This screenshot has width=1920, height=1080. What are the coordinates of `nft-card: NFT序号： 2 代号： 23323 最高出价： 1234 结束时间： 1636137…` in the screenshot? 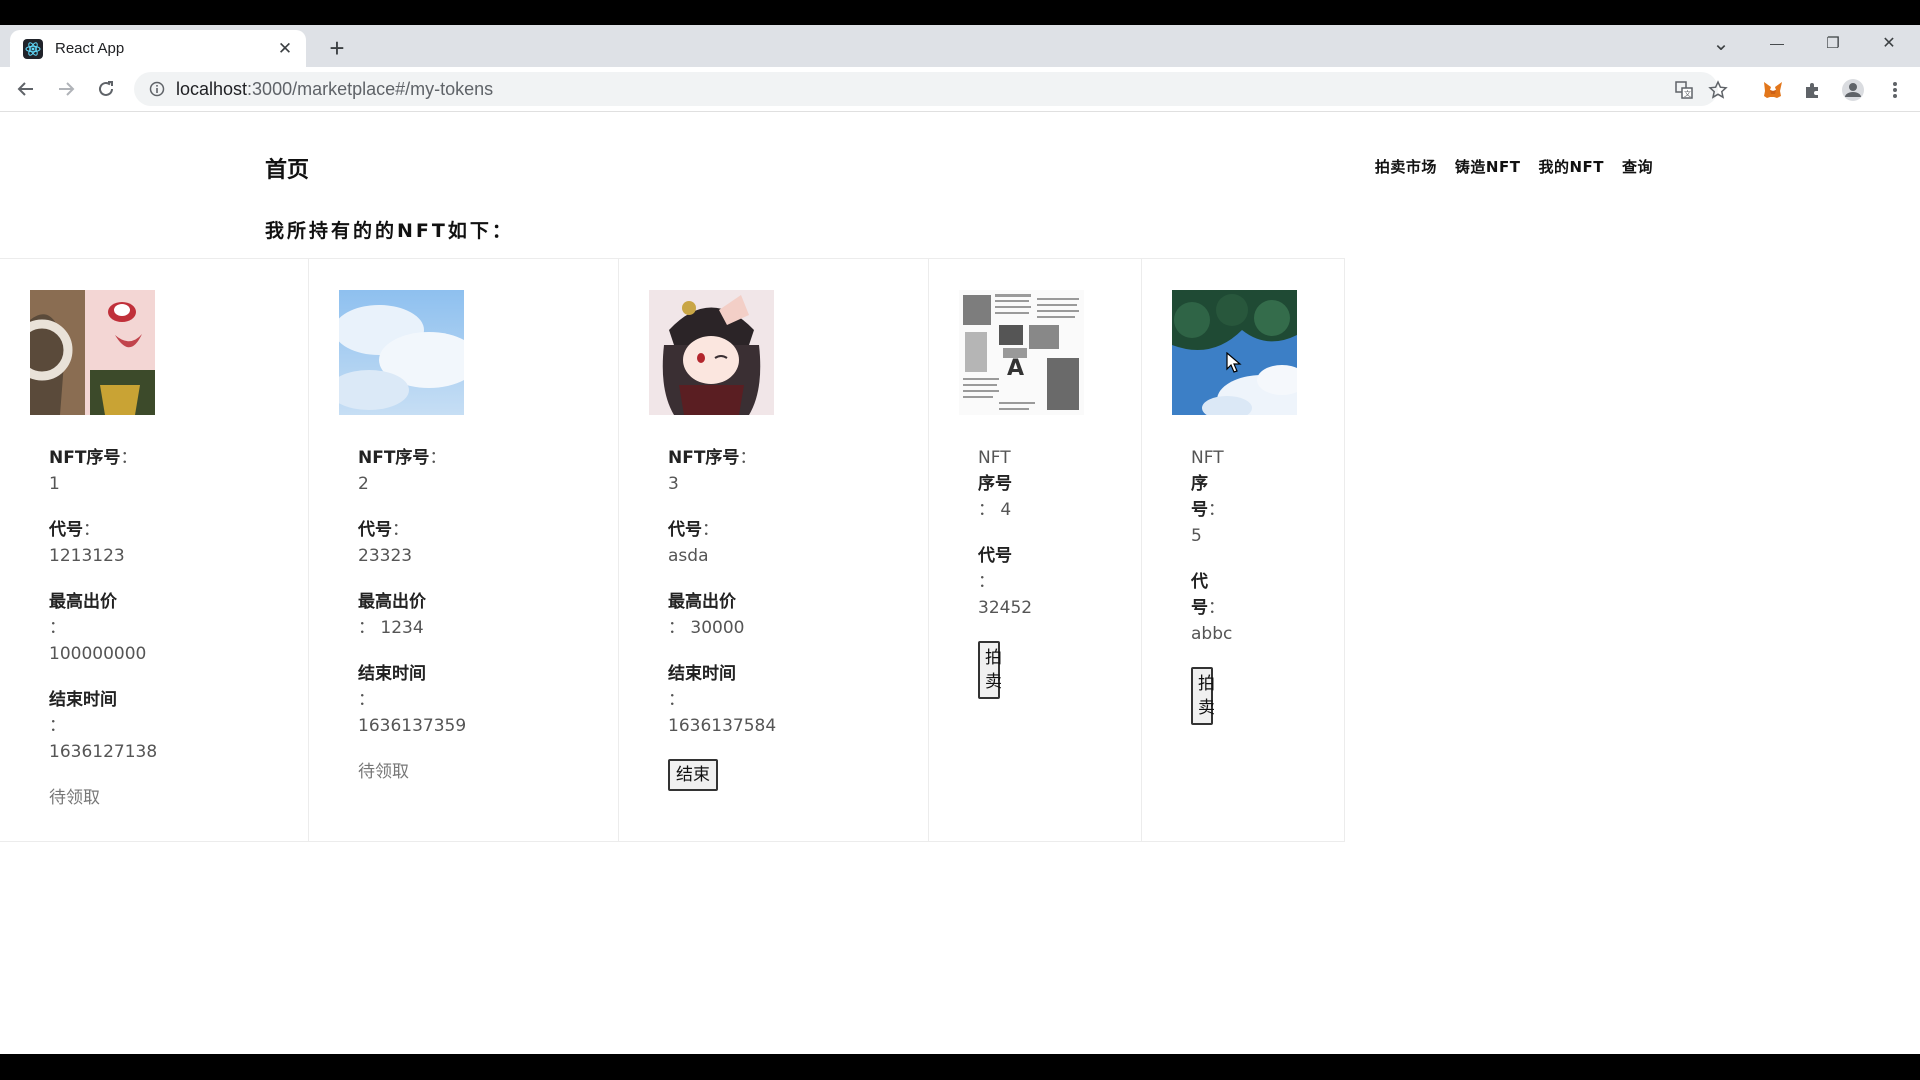 It's located at (464, 550).